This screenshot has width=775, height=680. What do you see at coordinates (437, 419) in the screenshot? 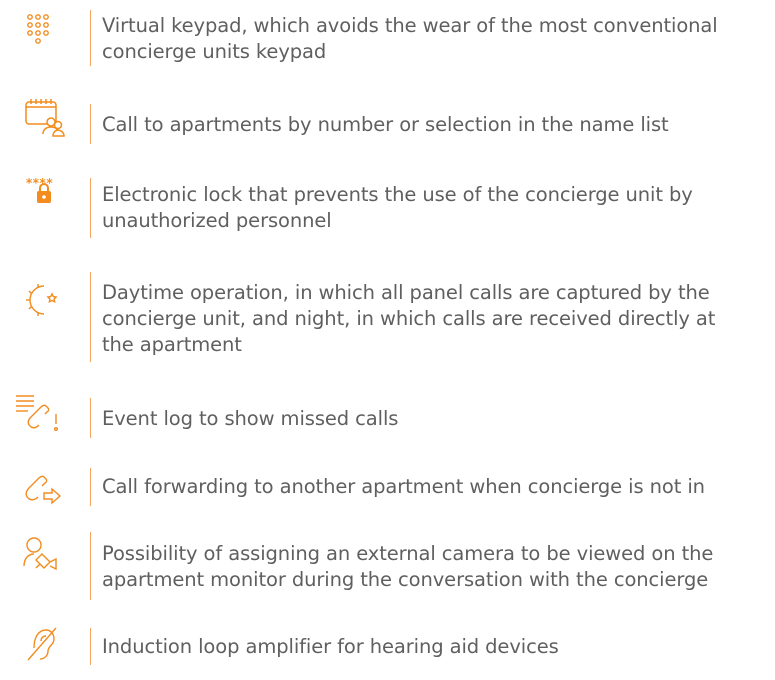
I see `feature-text: Event log to show missed calls` at bounding box center [437, 419].